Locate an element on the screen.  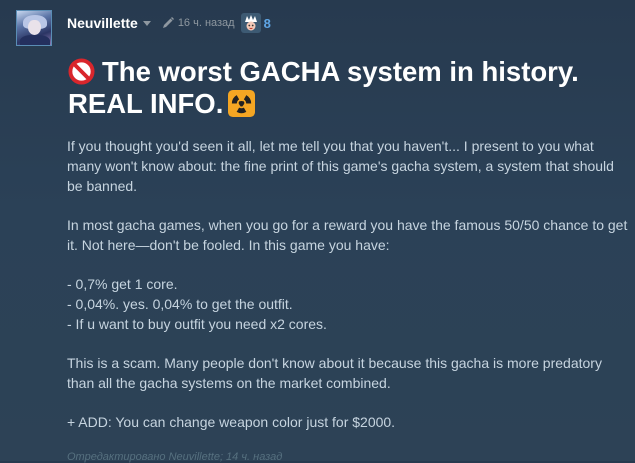
award-icon is located at coordinates (250, 23).